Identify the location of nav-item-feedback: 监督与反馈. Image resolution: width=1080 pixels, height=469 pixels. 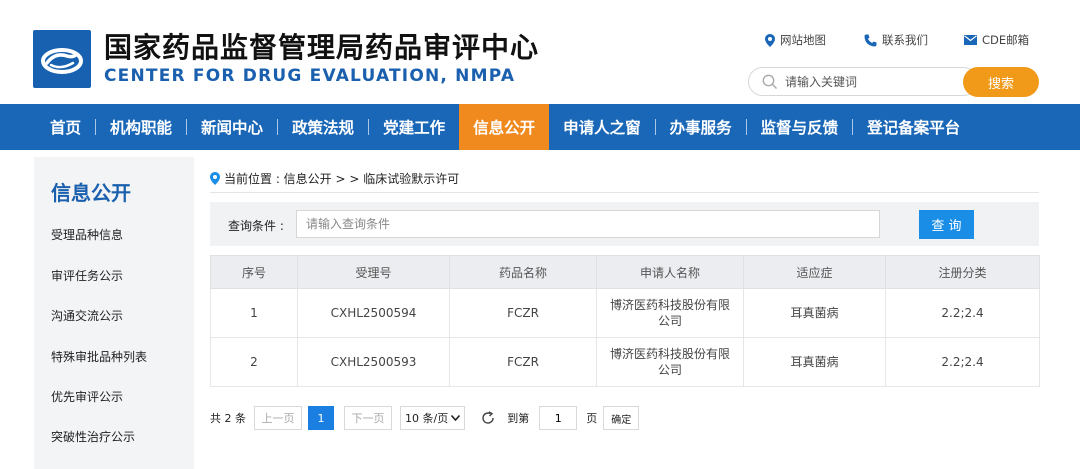
(800, 127).